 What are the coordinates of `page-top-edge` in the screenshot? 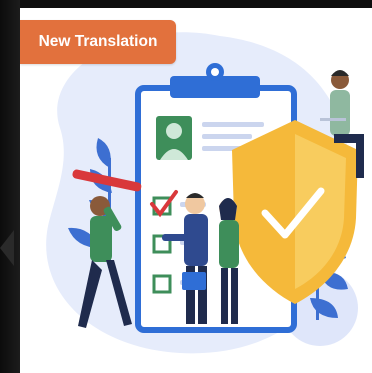 It's located at (186, 4).